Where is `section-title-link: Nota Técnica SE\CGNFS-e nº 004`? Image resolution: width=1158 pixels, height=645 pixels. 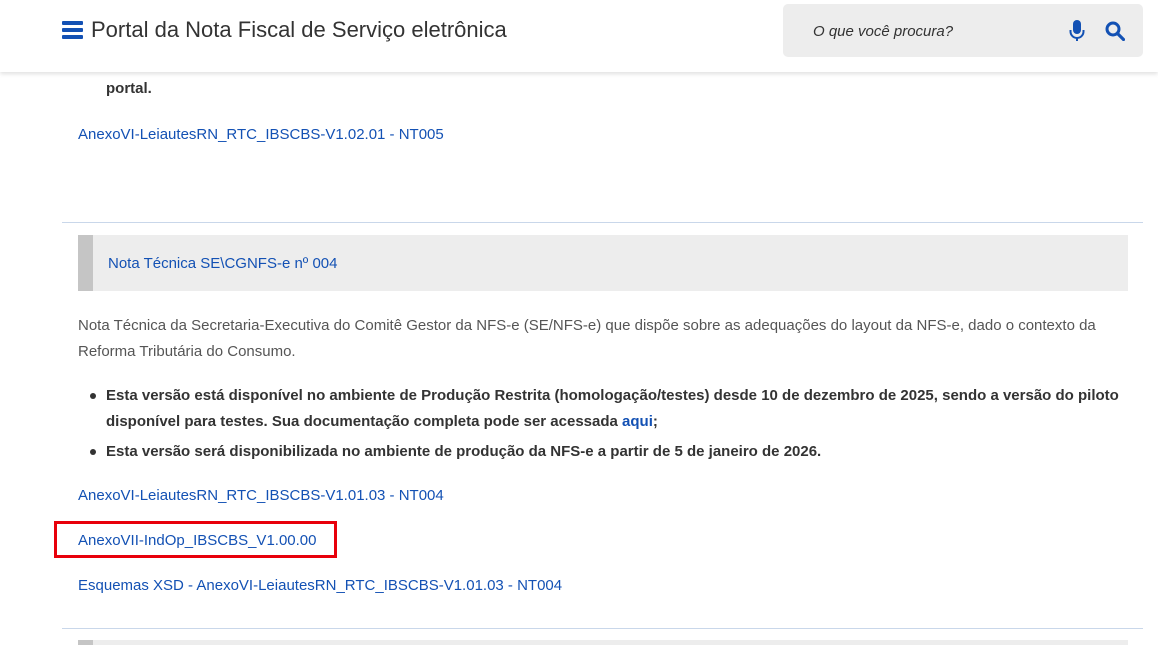 section-title-link: Nota Técnica SE\CGNFS-e nº 004 is located at coordinates (222, 263).